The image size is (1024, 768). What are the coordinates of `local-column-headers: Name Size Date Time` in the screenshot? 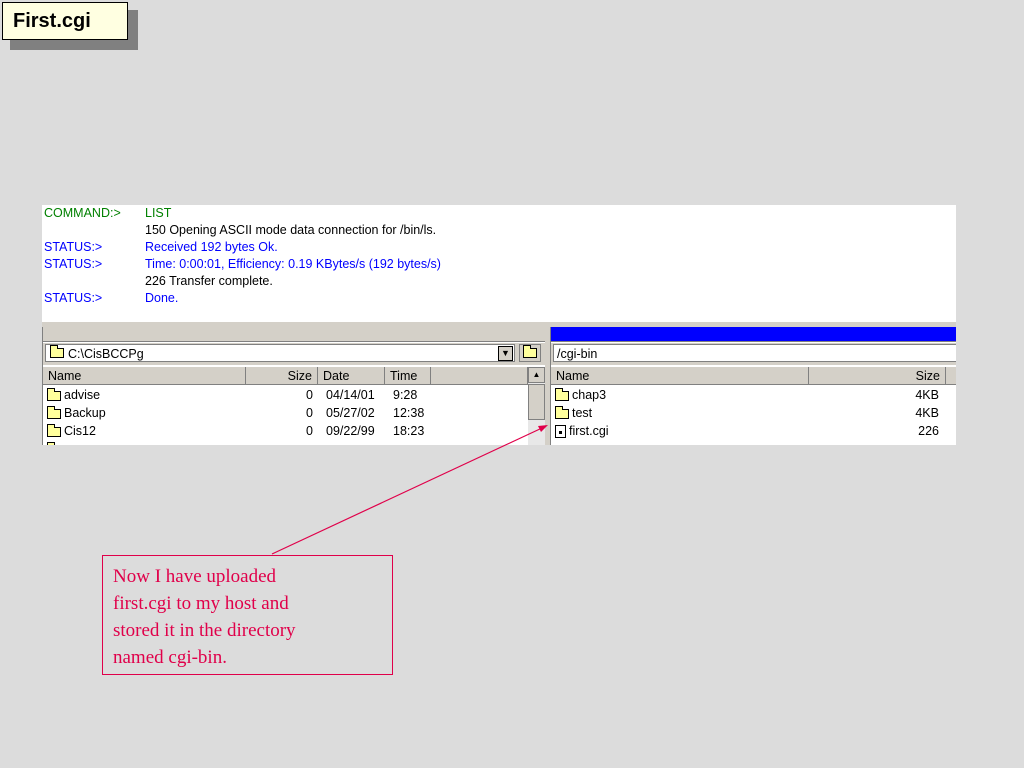 It's located at (294, 376).